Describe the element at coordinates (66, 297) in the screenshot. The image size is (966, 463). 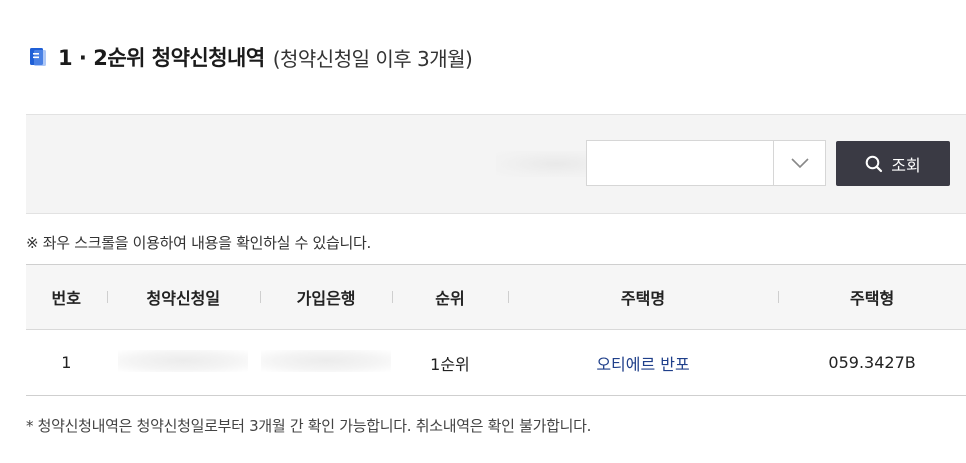
I see `header-no: 번호` at that location.